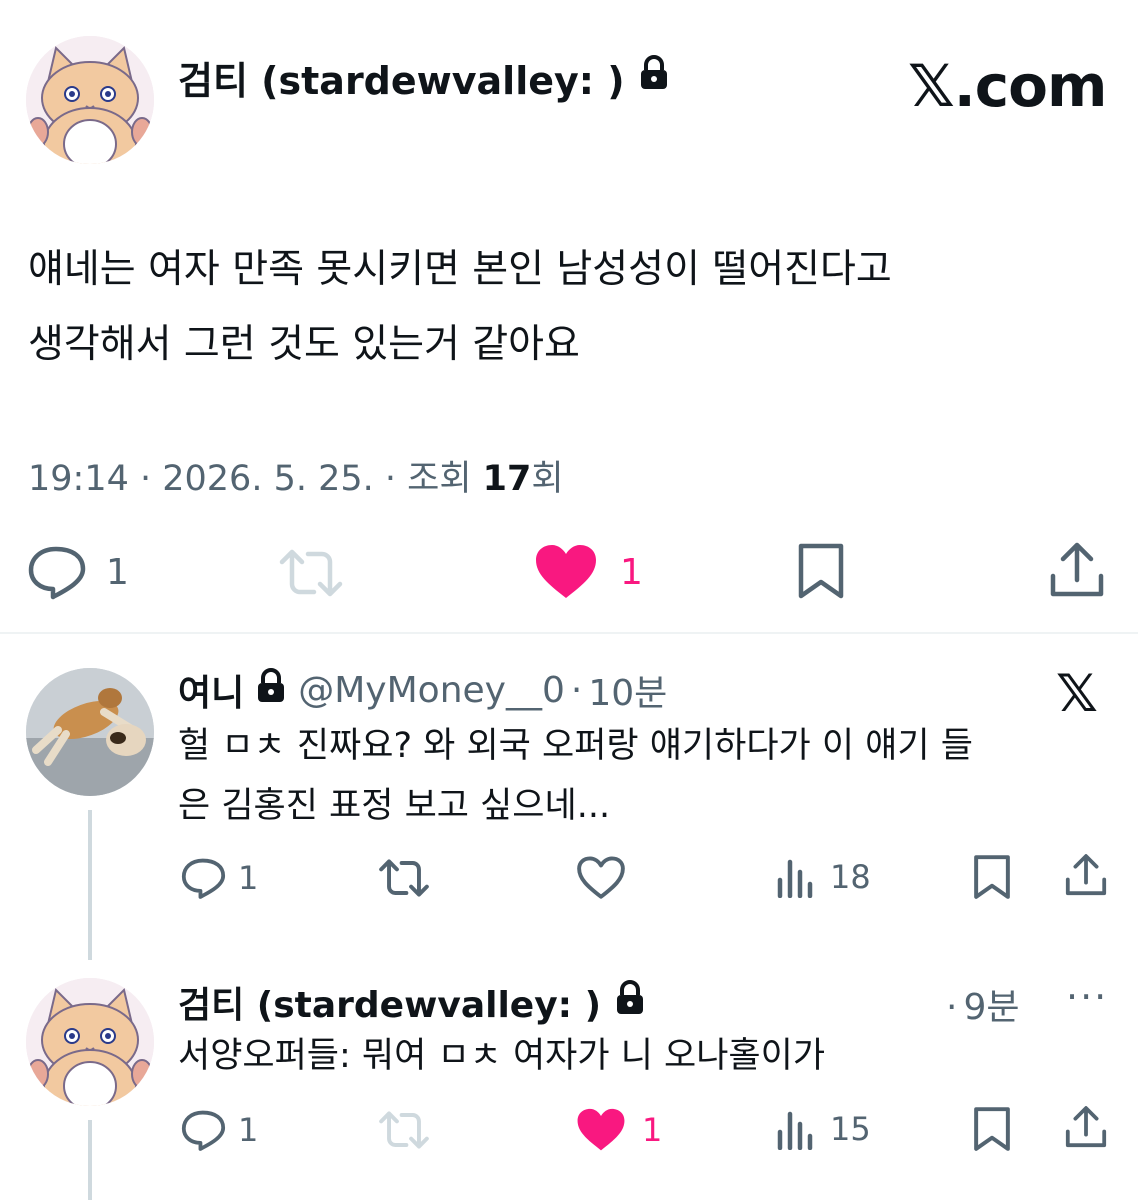 The image size is (1138, 1200). I want to click on views-button: 15, so click(823, 1129).